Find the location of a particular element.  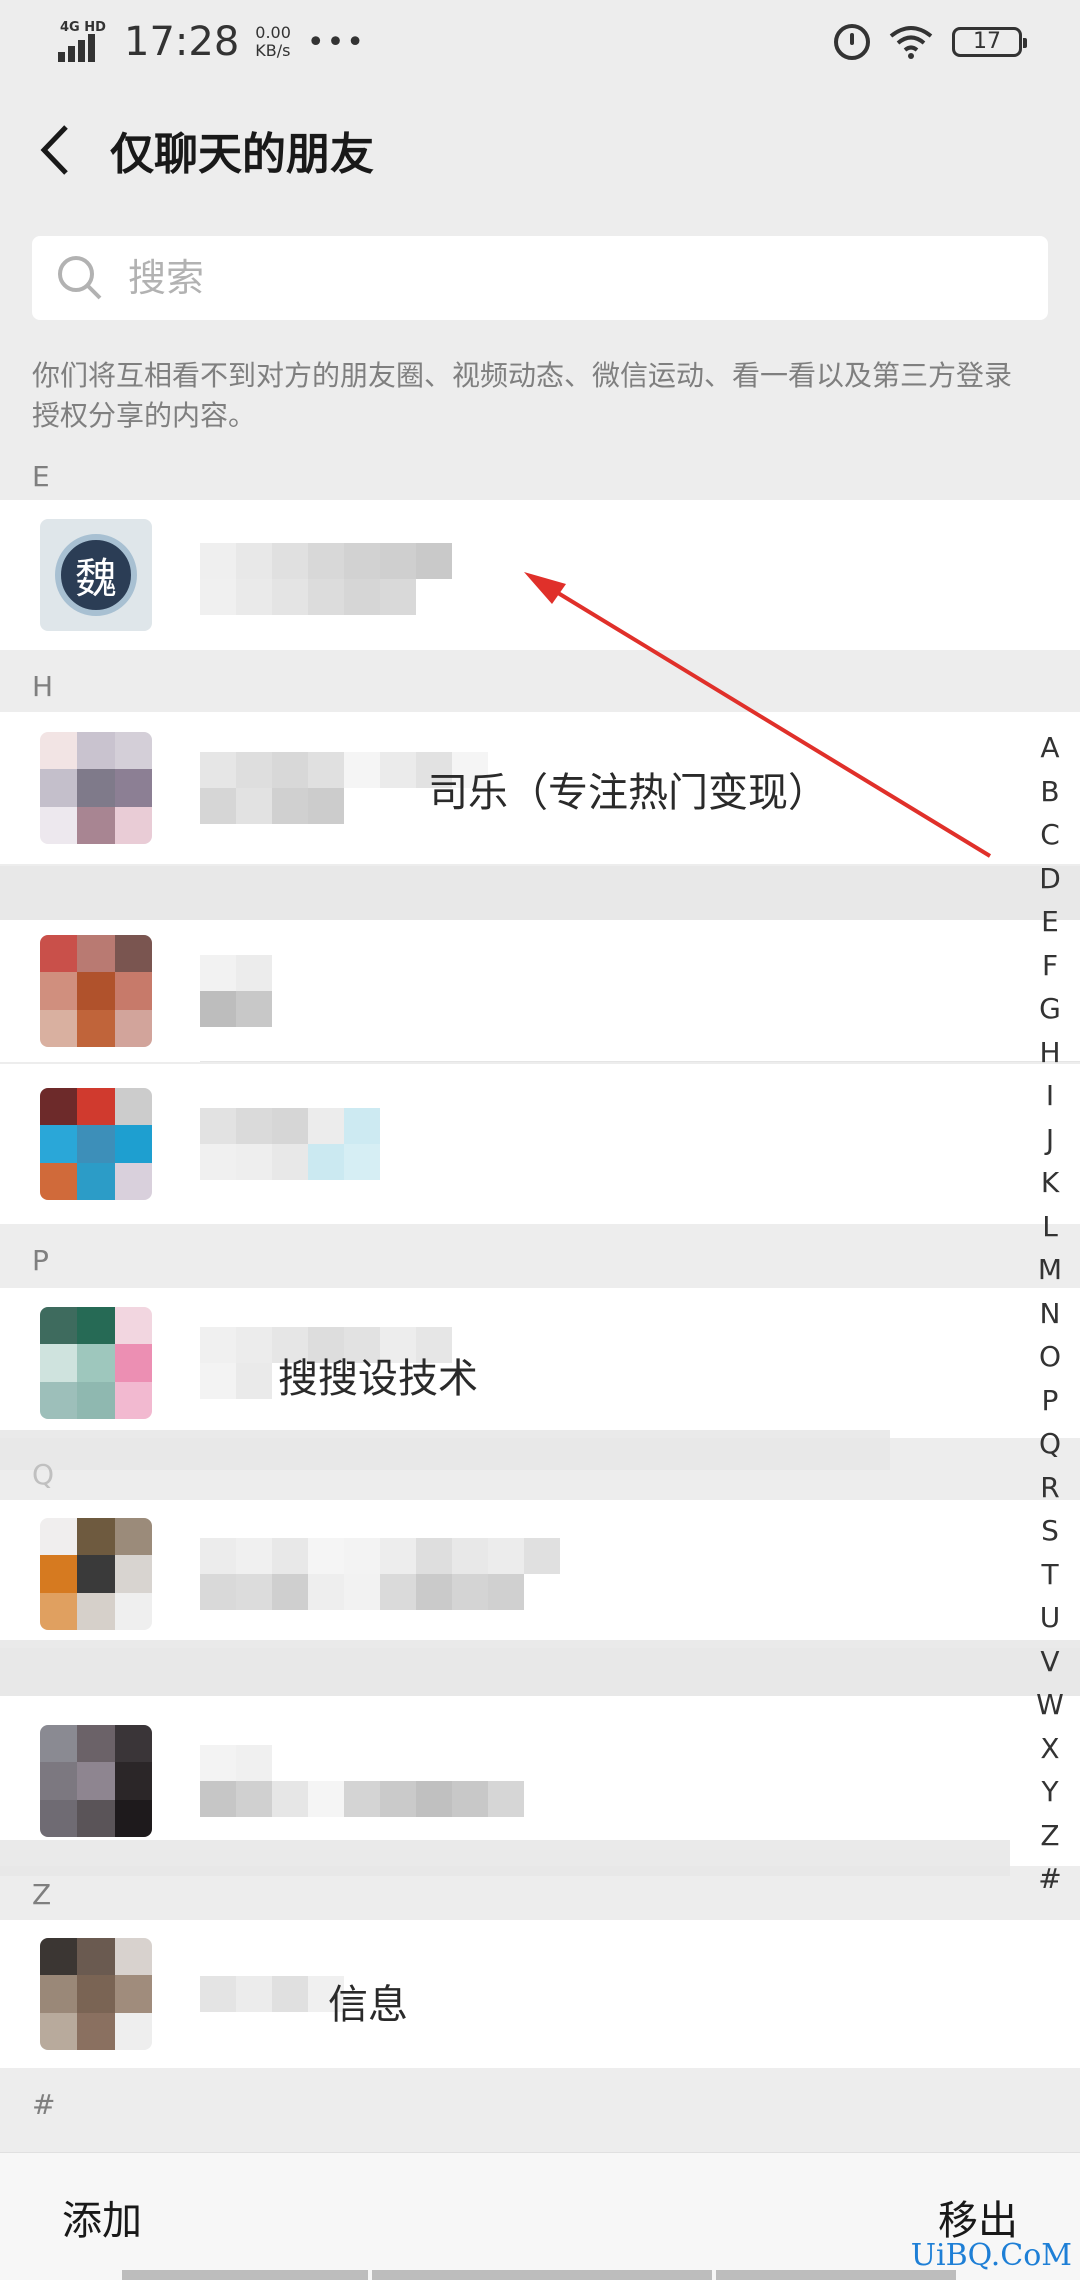

index-letter: B is located at coordinates (1049, 792).